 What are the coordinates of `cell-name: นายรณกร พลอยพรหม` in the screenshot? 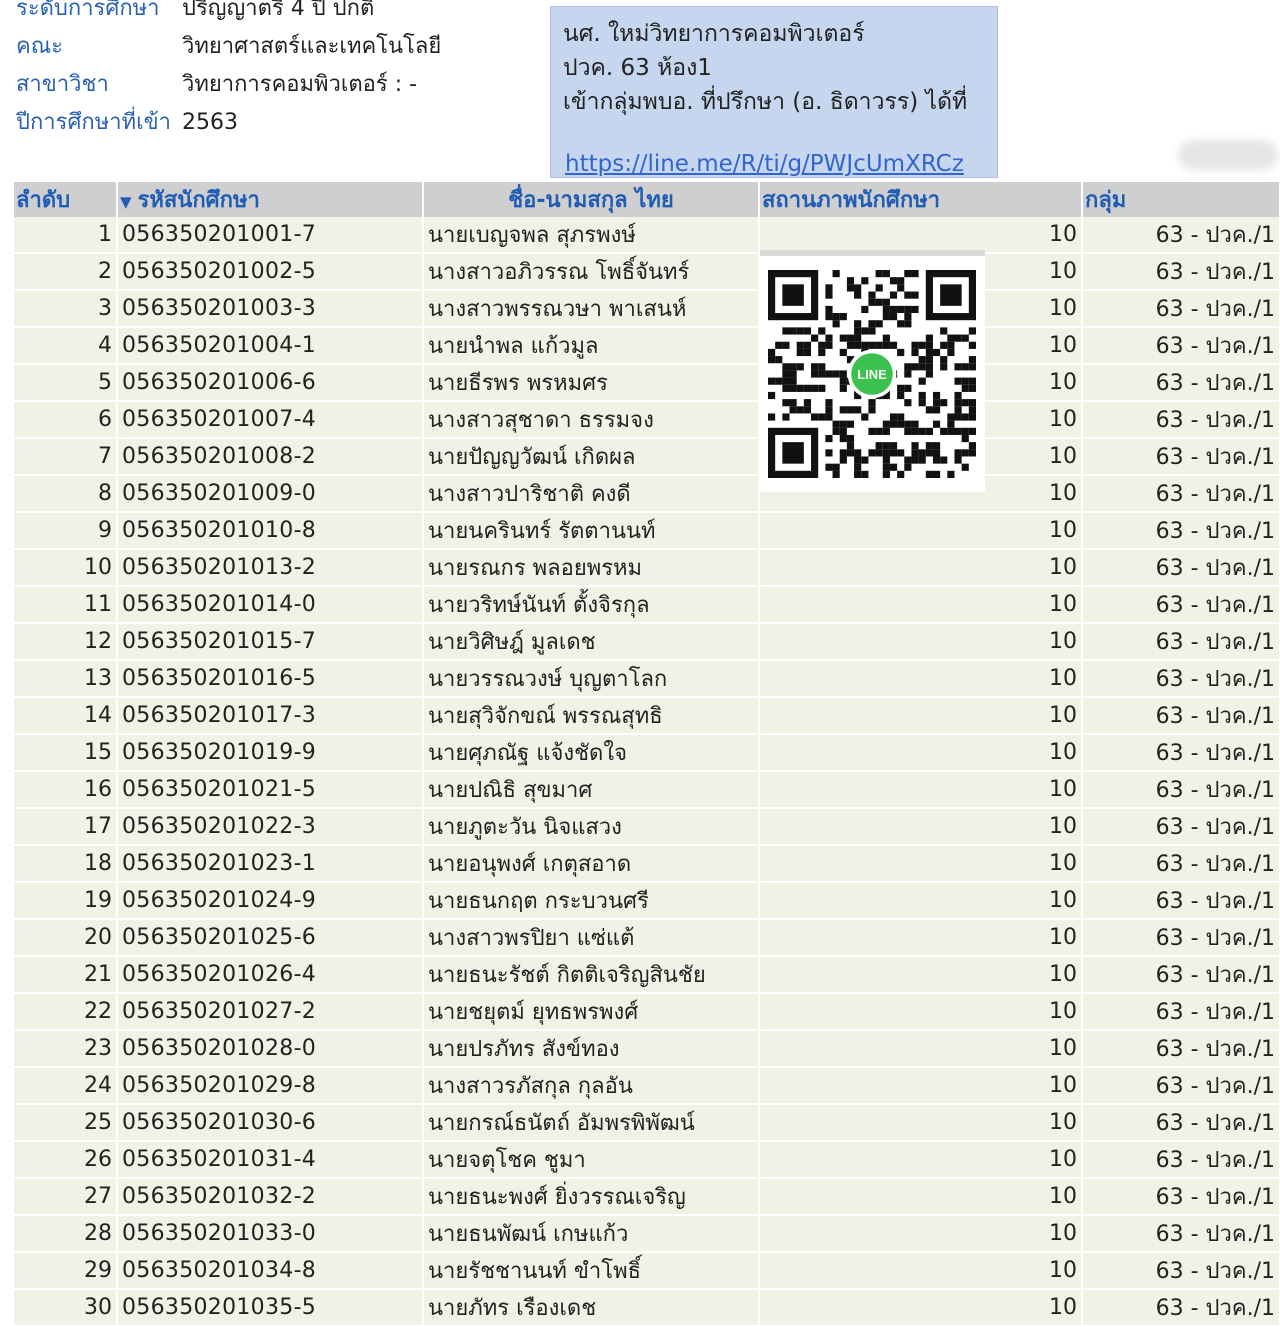 It's located at (591, 568).